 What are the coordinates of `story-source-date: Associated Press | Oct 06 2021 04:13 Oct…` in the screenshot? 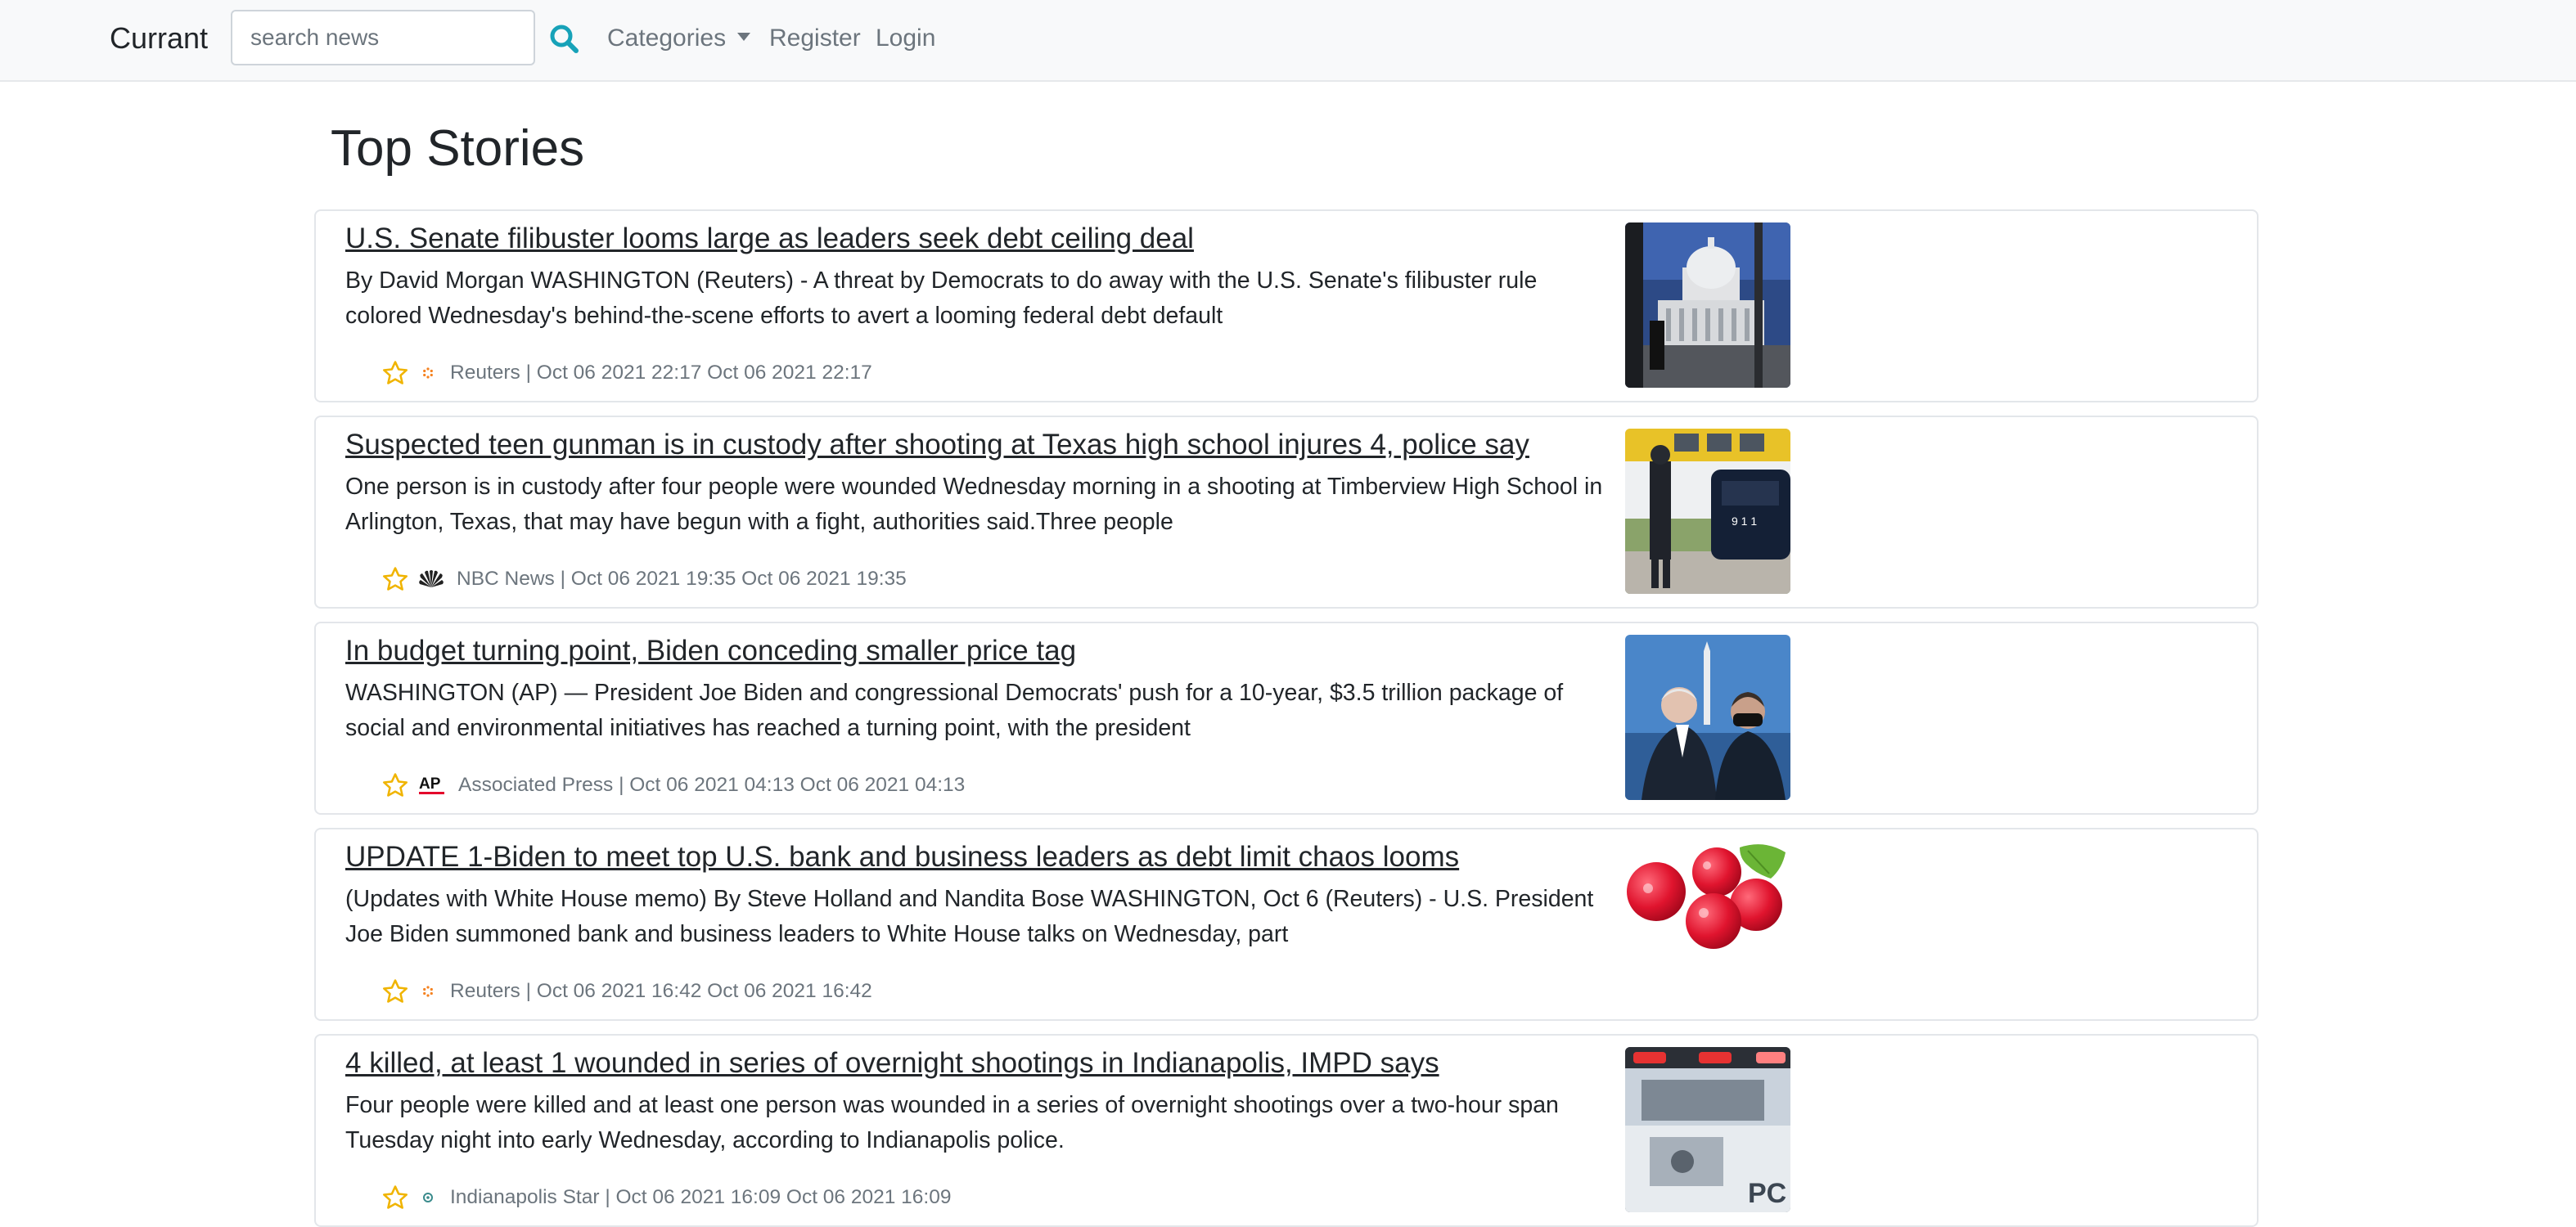 It's located at (712, 785).